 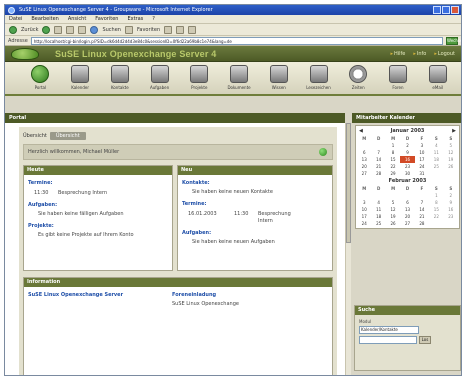 What do you see at coordinates (364, 159) in the screenshot?
I see `calendar-day: 13` at bounding box center [364, 159].